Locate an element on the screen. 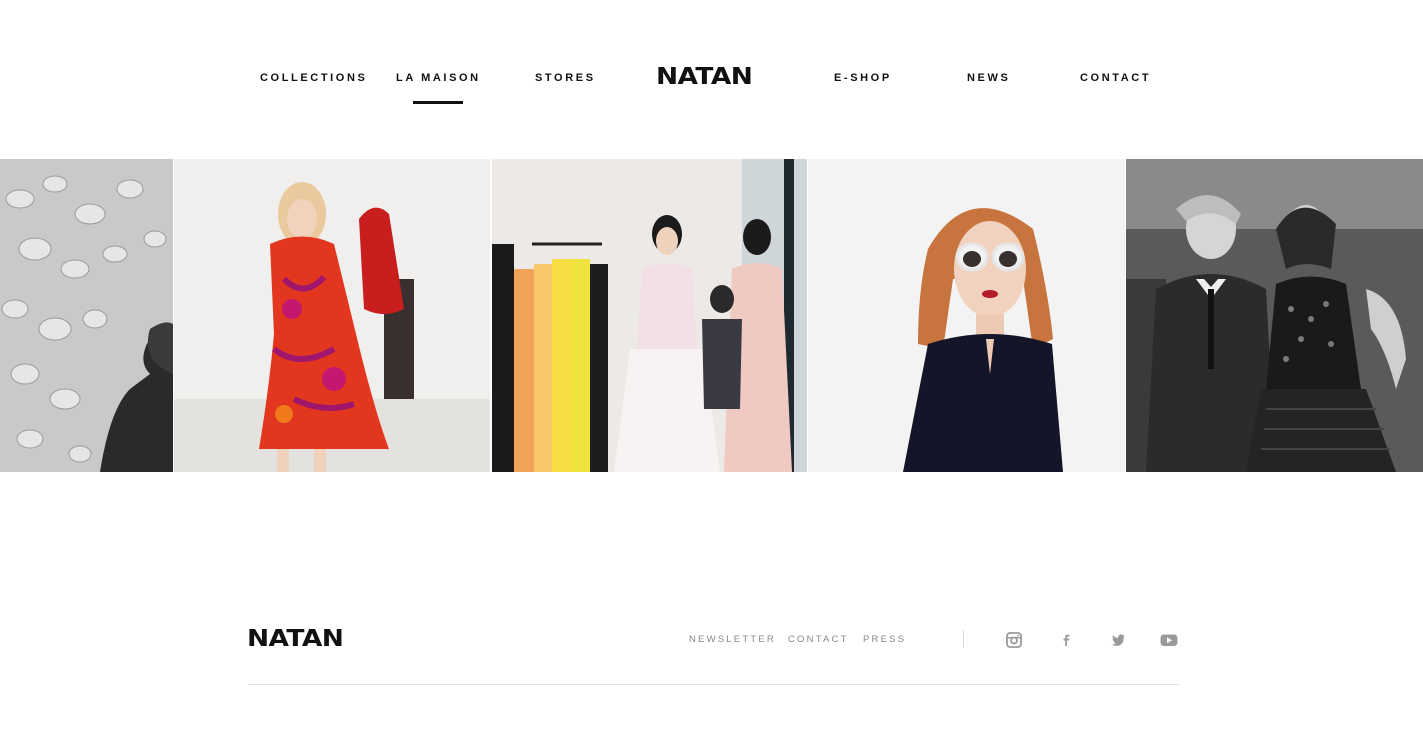 The width and height of the screenshot is (1423, 730). gallery-photo-sunglasses-model is located at coordinates (966, 315).